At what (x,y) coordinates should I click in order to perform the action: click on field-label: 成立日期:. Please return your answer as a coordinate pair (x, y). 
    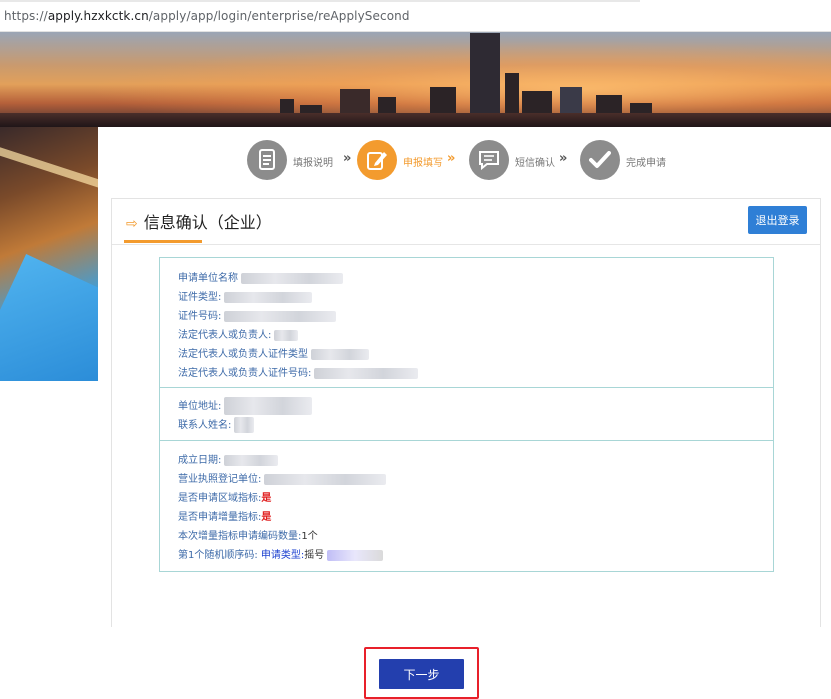
    Looking at the image, I should click on (200, 460).